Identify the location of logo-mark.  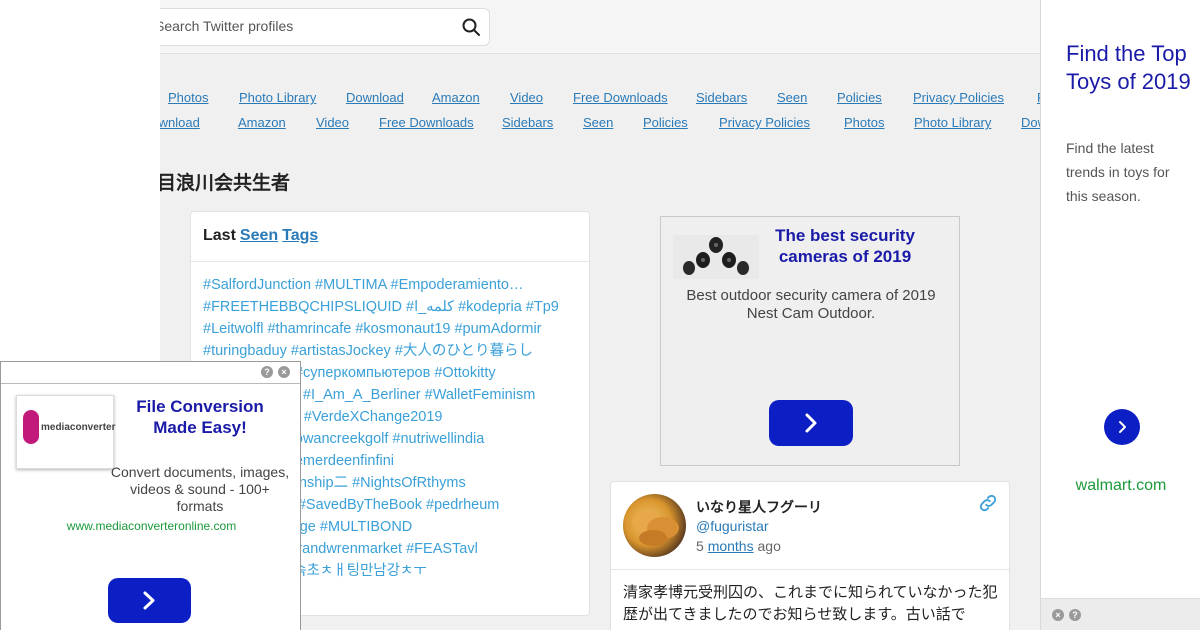
(31, 427).